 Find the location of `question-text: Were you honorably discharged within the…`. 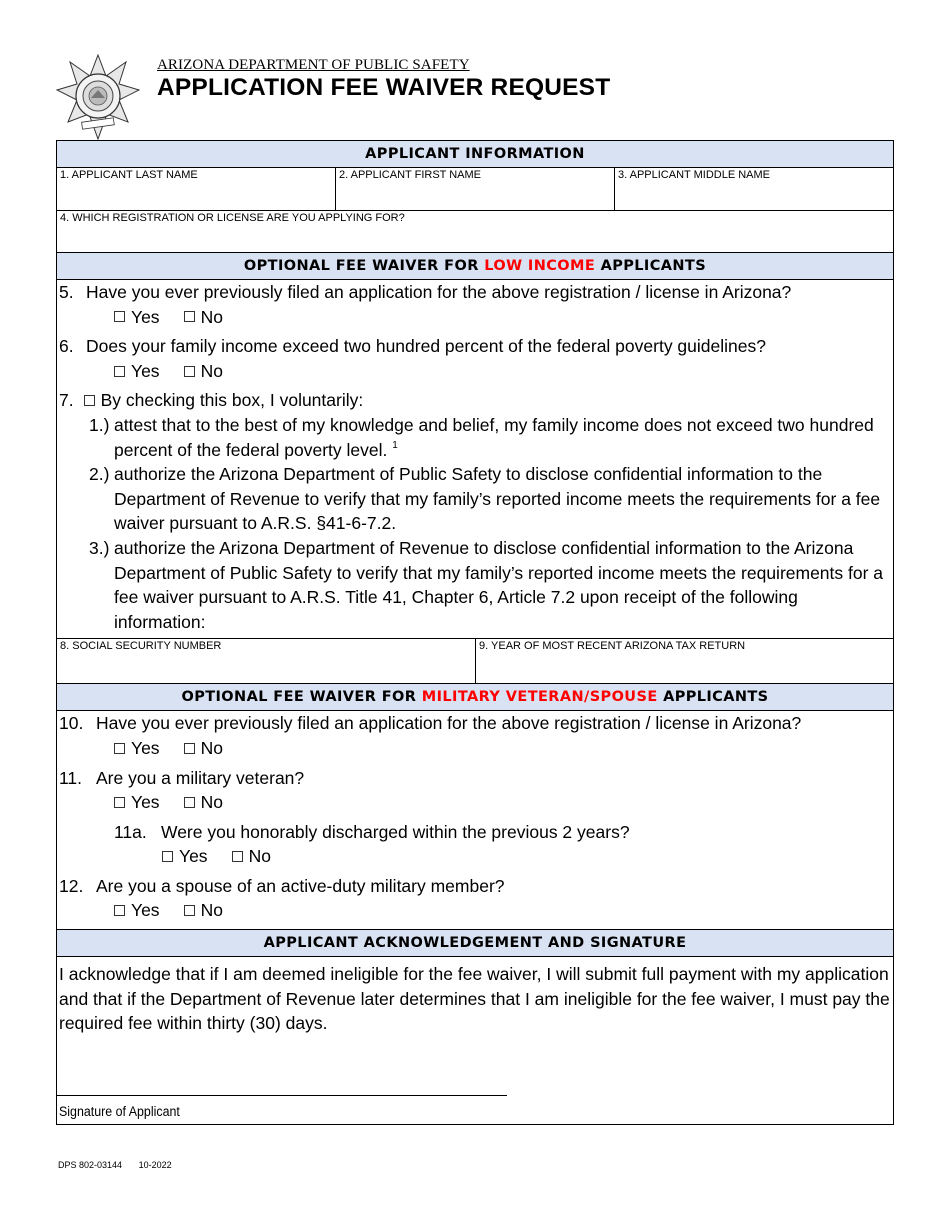

question-text: Were you honorably discharged within the… is located at coordinates (395, 831).